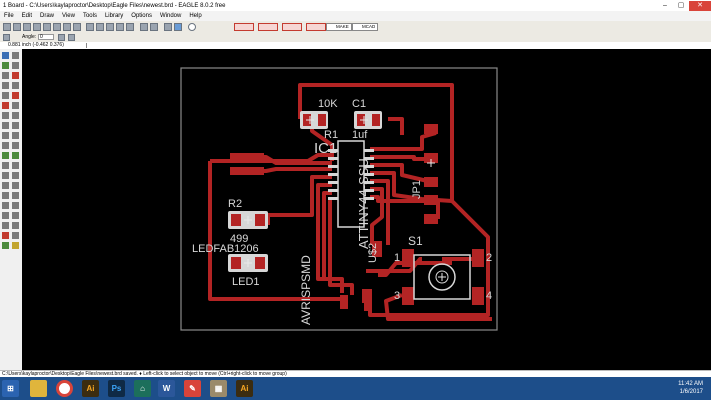  Describe the element at coordinates (47, 27) in the screenshot. I see `schematic-icon` at that location.